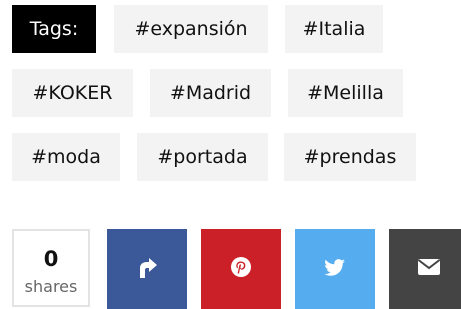 The image size is (461, 309). I want to click on tag-moda: #moda, so click(66, 157).